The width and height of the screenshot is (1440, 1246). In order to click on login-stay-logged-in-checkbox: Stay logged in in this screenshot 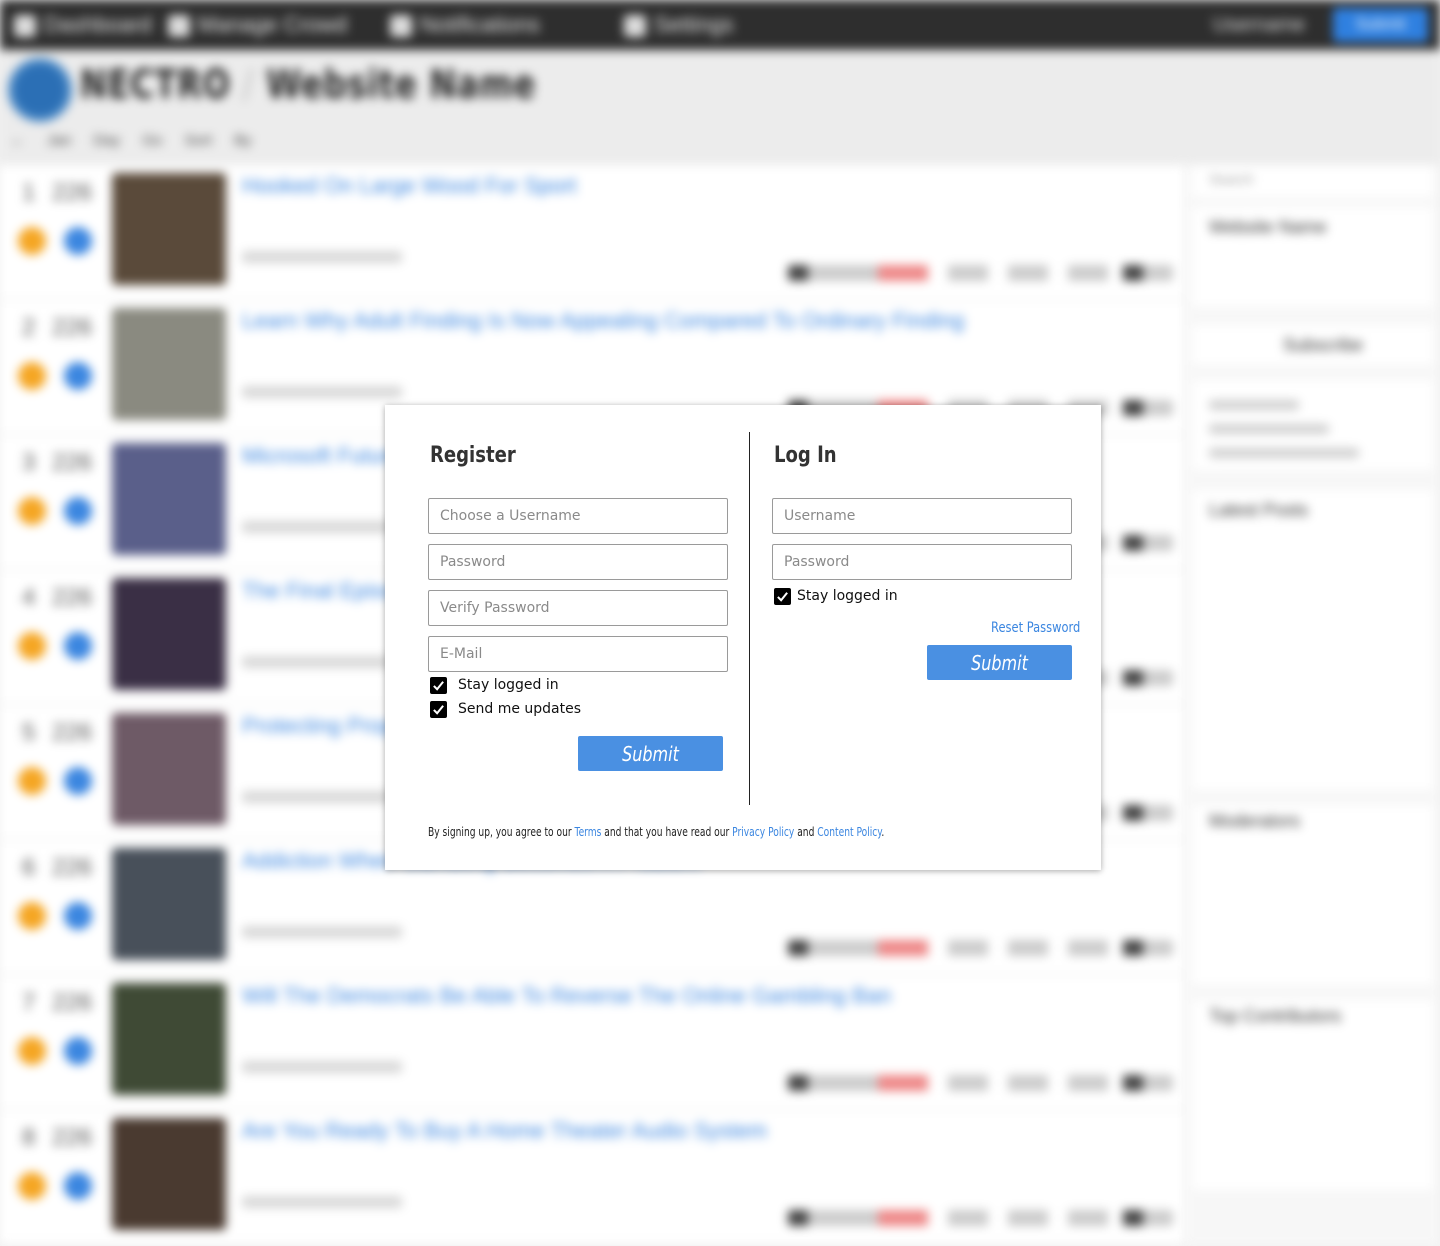, I will do `click(836, 596)`.